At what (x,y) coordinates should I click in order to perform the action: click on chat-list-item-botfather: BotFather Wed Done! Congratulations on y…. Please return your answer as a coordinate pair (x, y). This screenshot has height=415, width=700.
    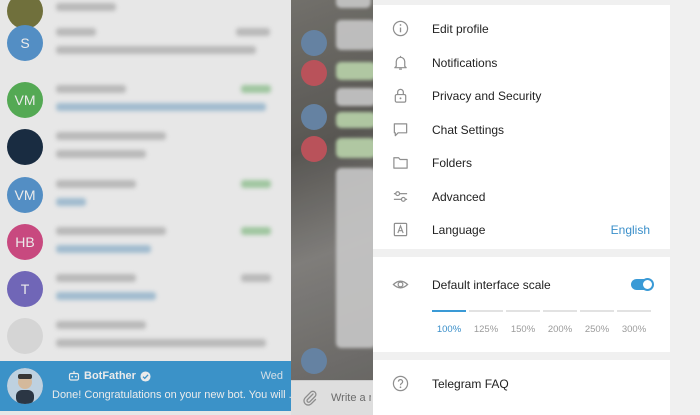
    Looking at the image, I should click on (145, 386).